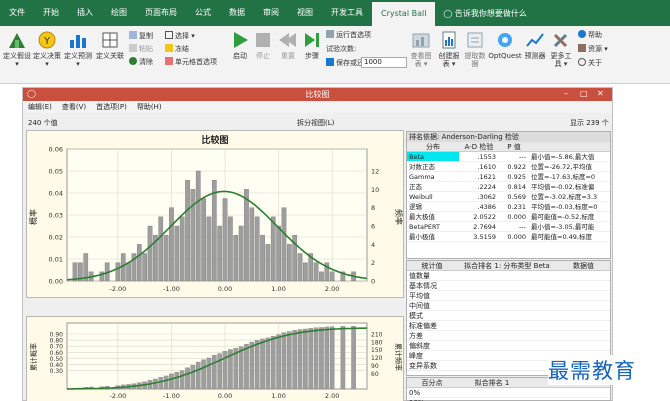  Describe the element at coordinates (449, 49) in the screenshot. I see `create-report-button: 创建报表 ▾` at that location.